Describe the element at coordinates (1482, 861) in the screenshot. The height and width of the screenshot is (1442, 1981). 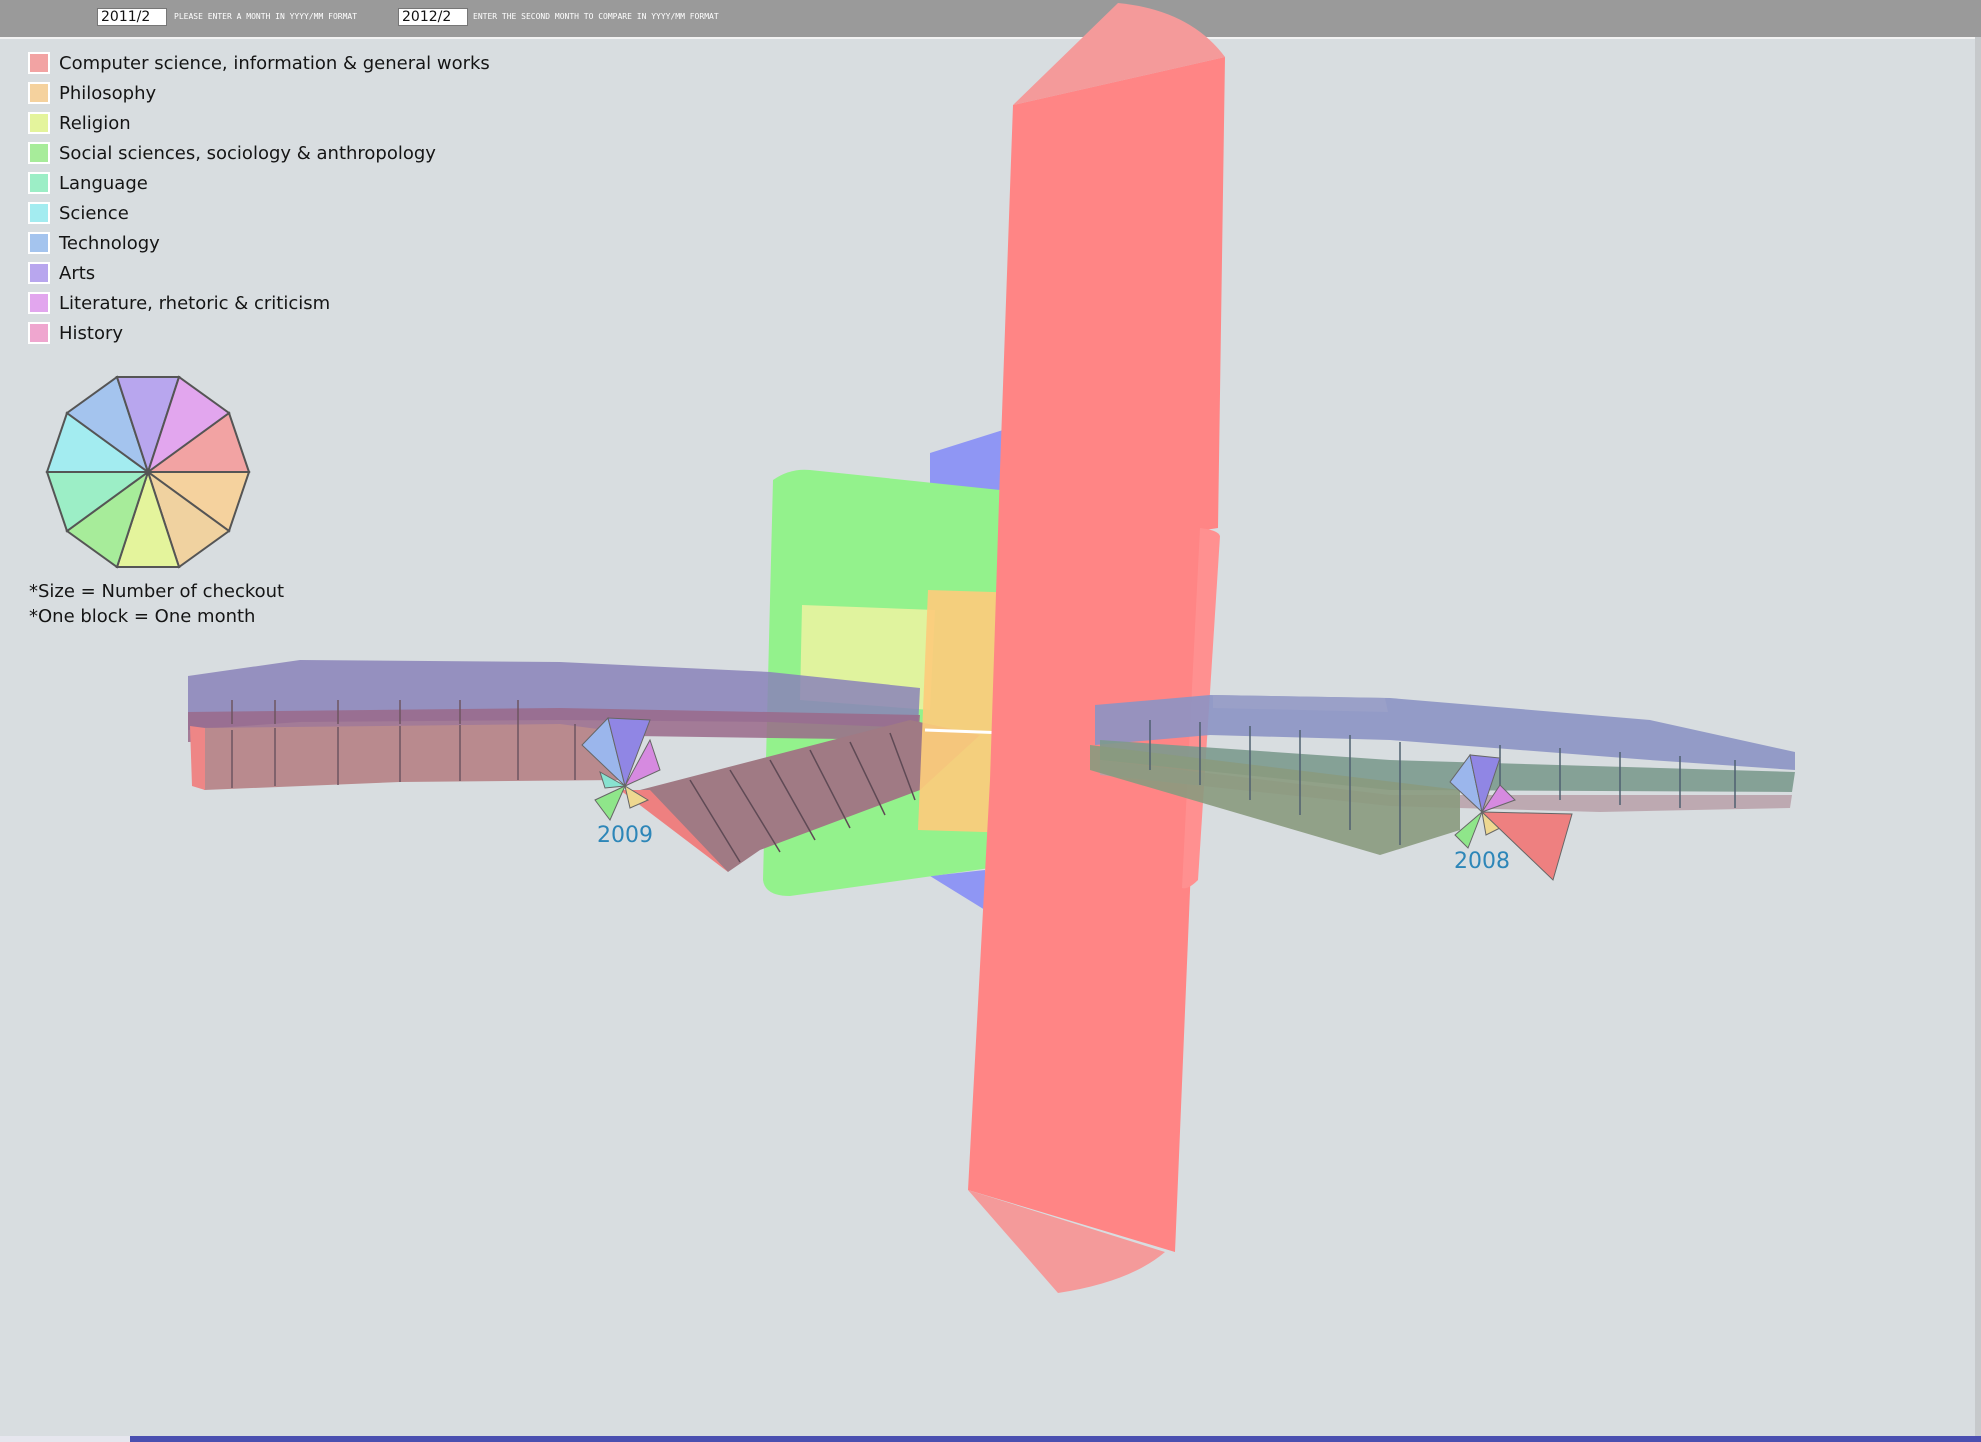
I see `year-label-right: 2008` at that location.